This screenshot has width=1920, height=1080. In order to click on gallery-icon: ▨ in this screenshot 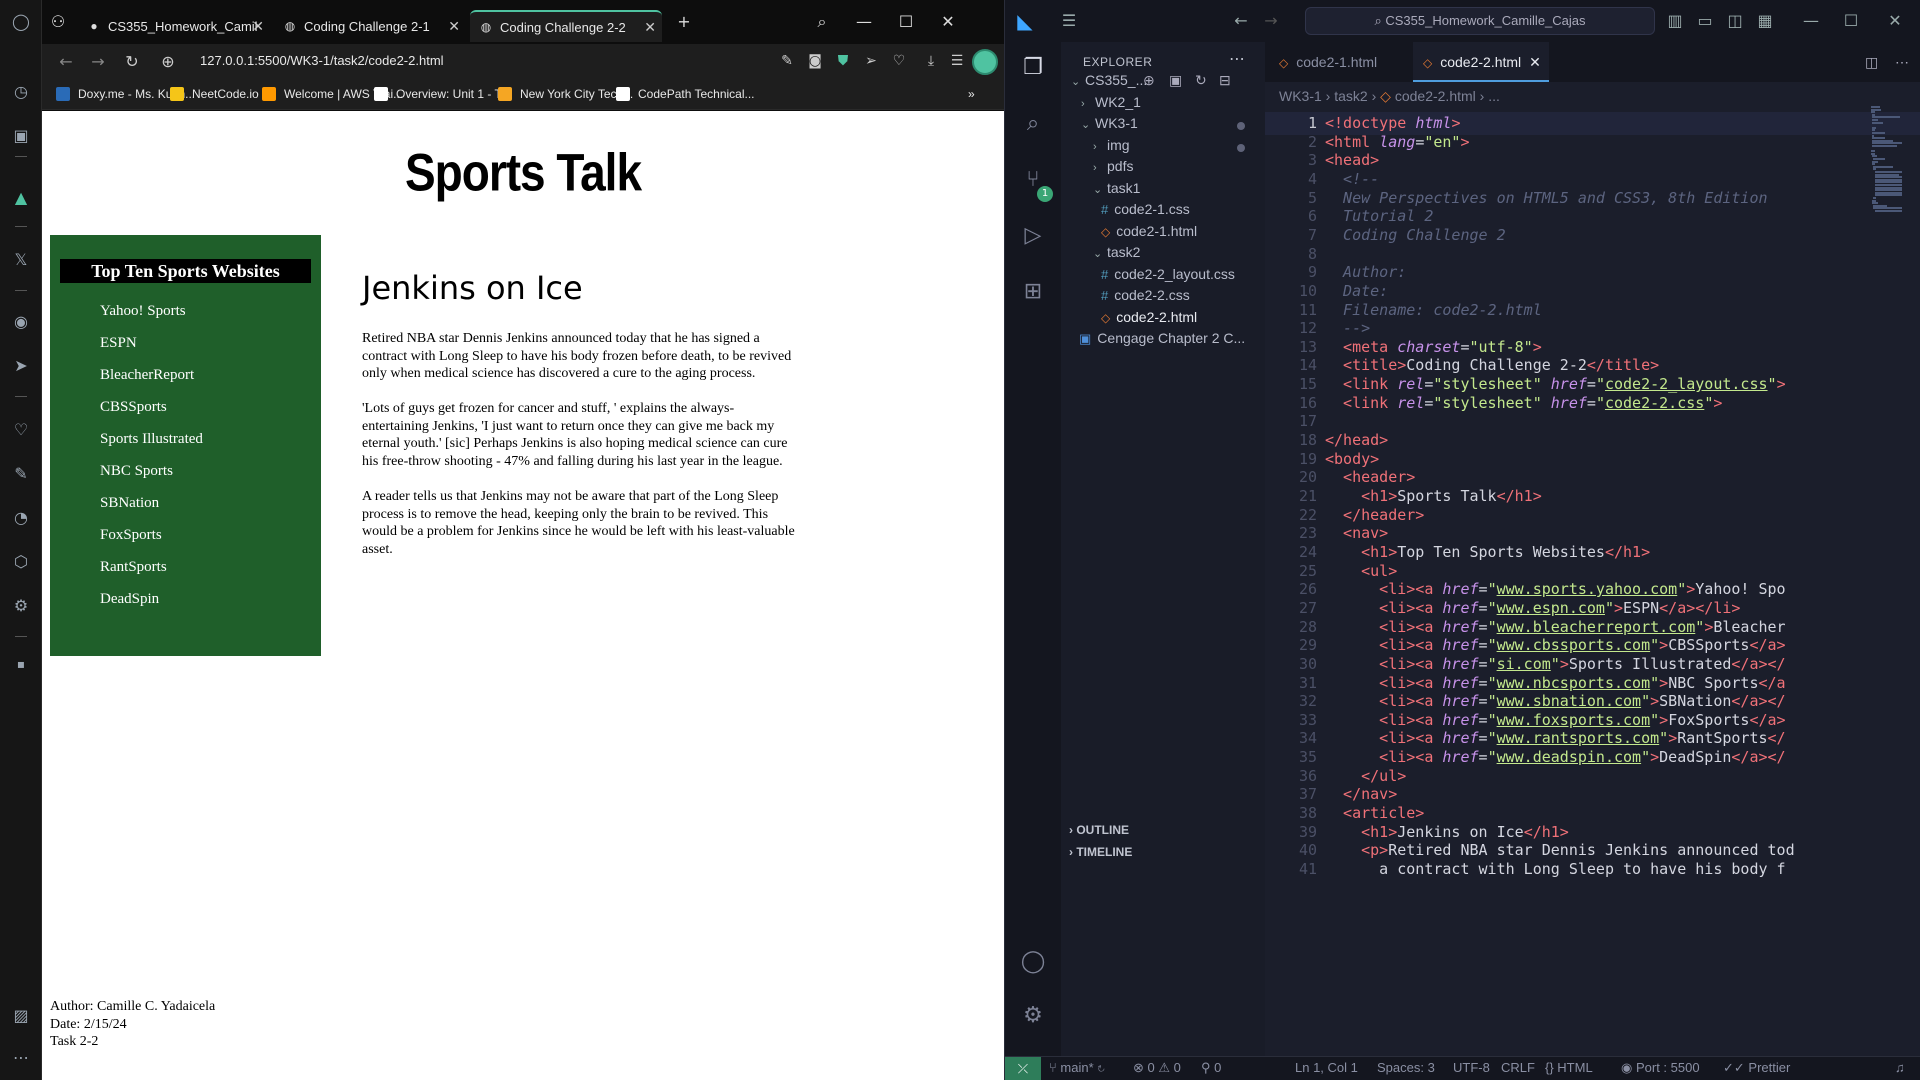, I will do `click(21, 1016)`.